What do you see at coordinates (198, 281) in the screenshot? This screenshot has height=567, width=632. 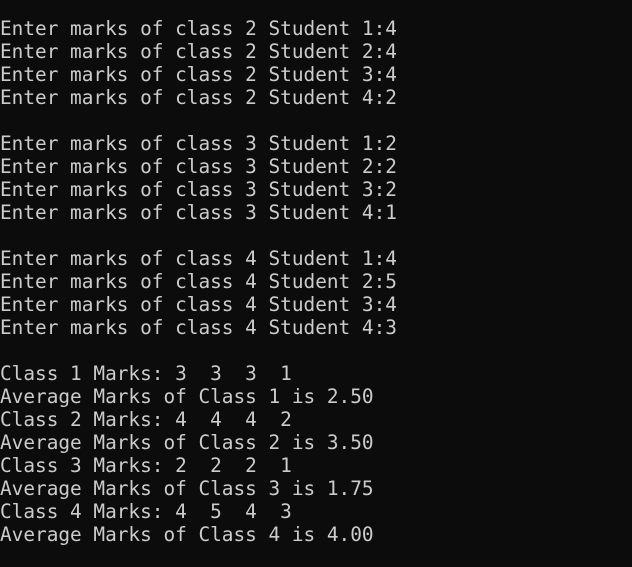 I see `console-line: Enter marks of class 4 Student 2:5` at bounding box center [198, 281].